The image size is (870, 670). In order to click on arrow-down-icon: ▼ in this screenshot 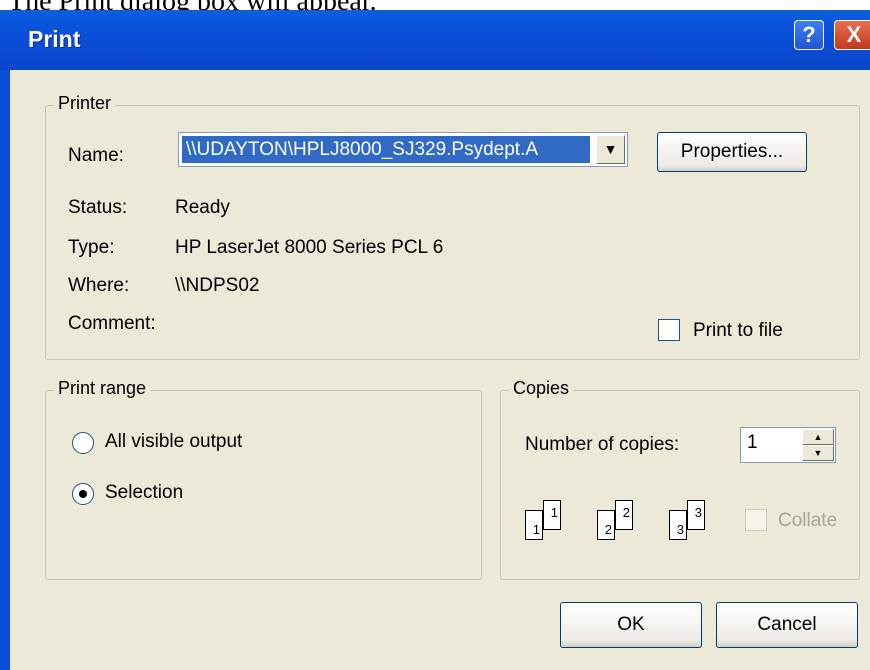, I will do `click(818, 453)`.